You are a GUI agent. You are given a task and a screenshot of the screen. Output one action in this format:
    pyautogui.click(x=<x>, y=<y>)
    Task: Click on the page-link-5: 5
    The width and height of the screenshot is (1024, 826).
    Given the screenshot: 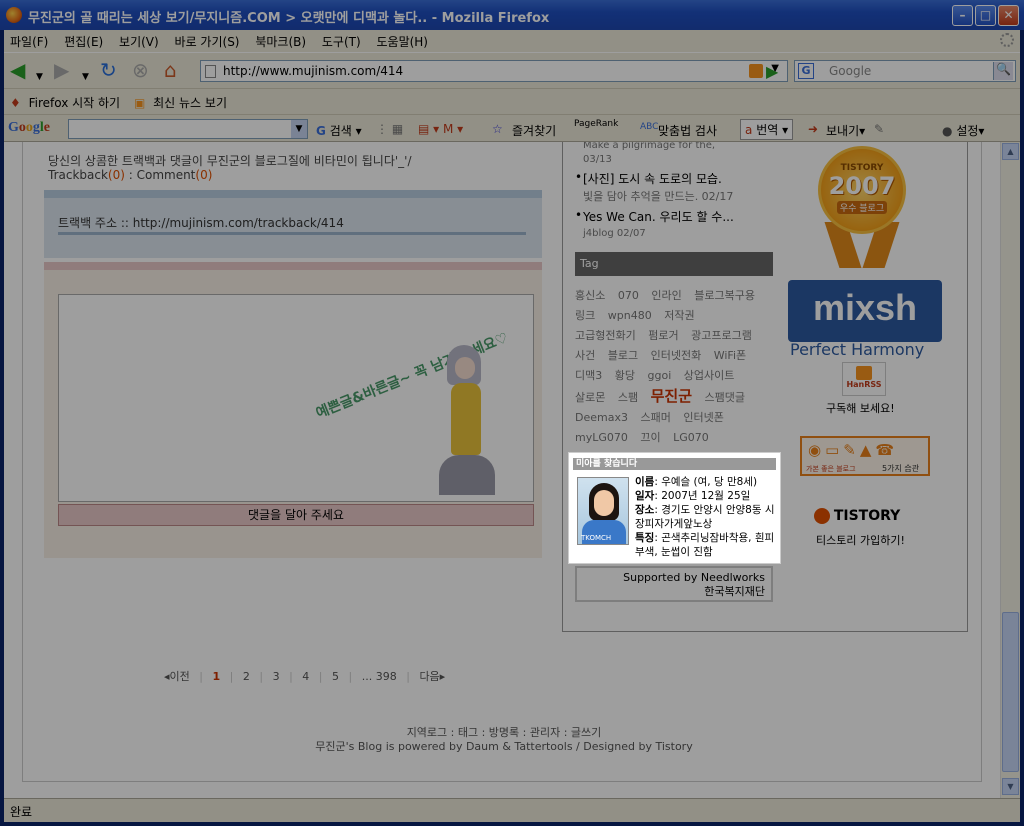 What is the action you would take?
    pyautogui.click(x=335, y=676)
    